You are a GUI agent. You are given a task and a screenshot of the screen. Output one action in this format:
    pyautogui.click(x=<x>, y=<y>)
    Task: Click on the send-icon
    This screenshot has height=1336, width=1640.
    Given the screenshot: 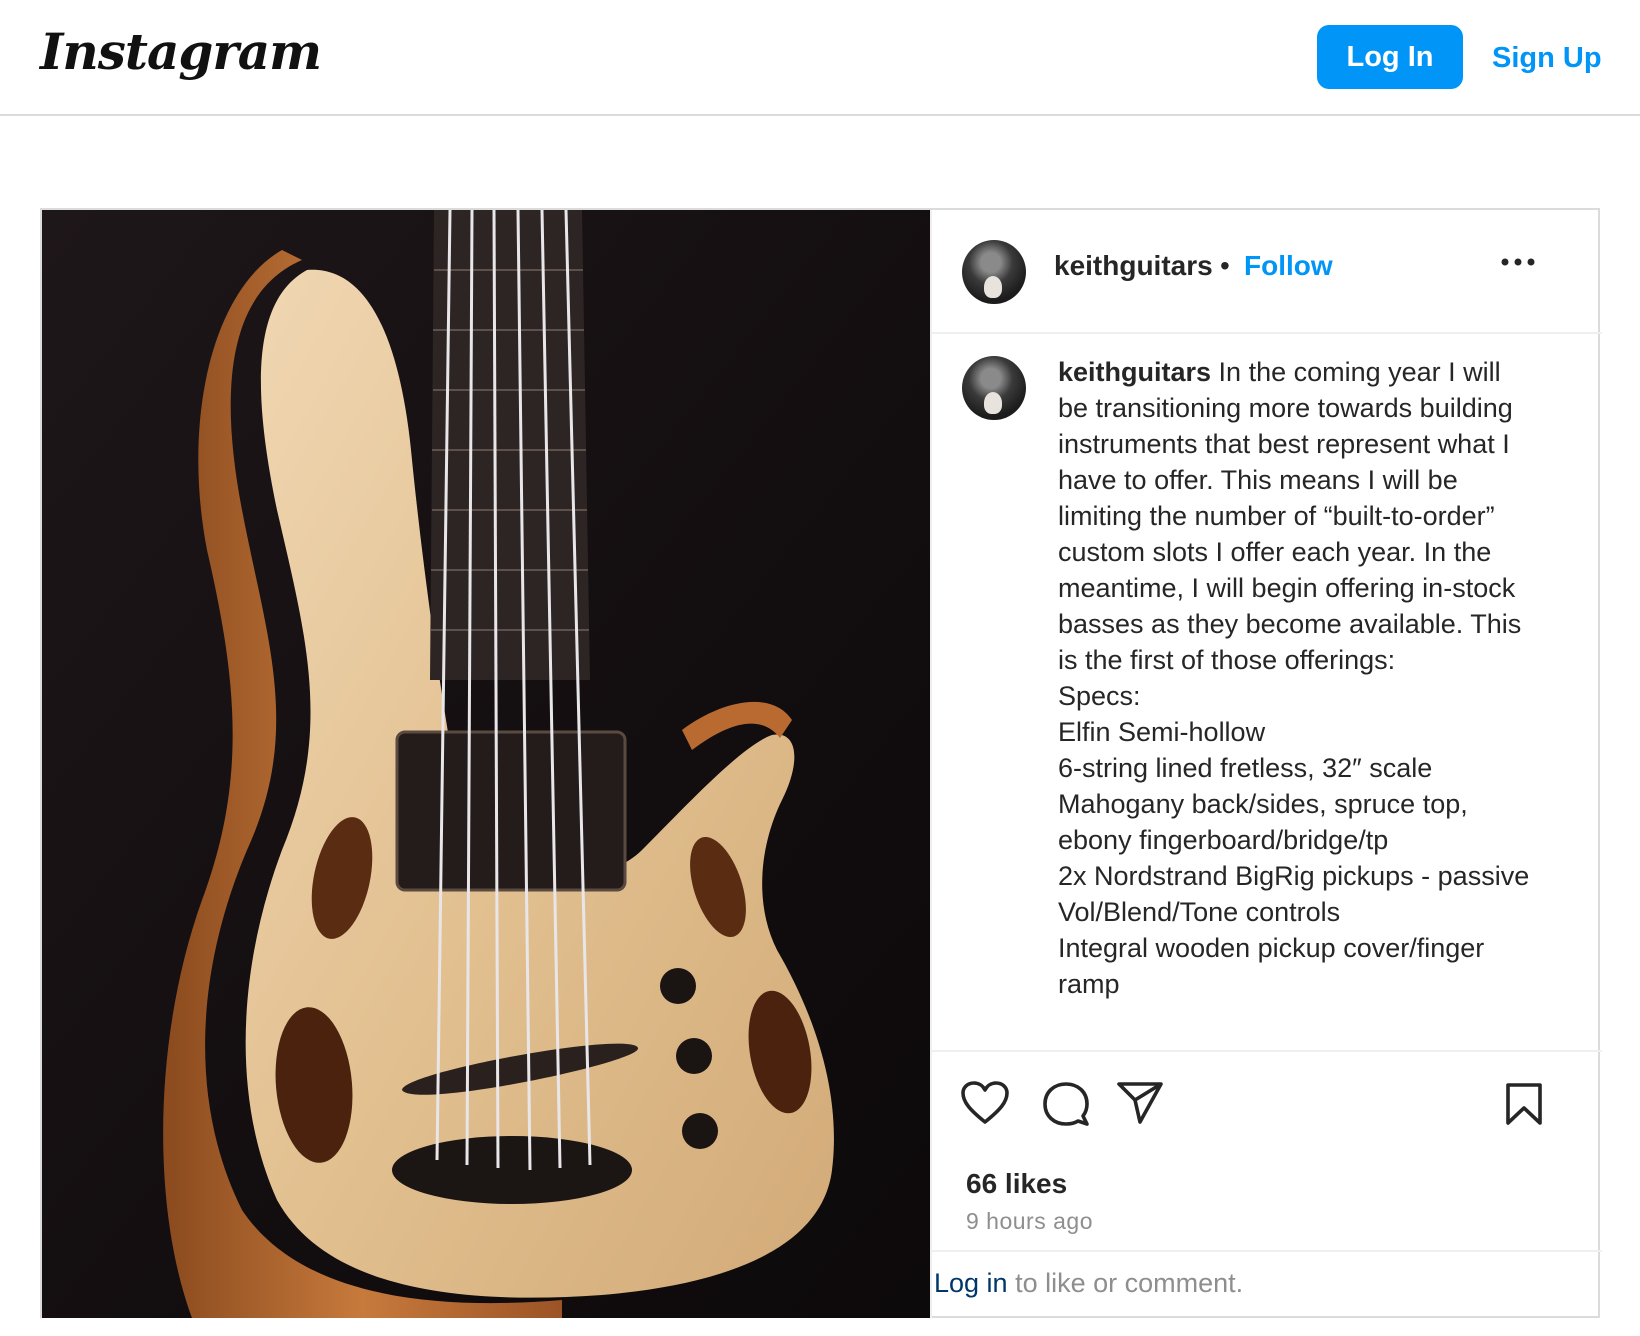 What is the action you would take?
    pyautogui.click(x=1140, y=1103)
    